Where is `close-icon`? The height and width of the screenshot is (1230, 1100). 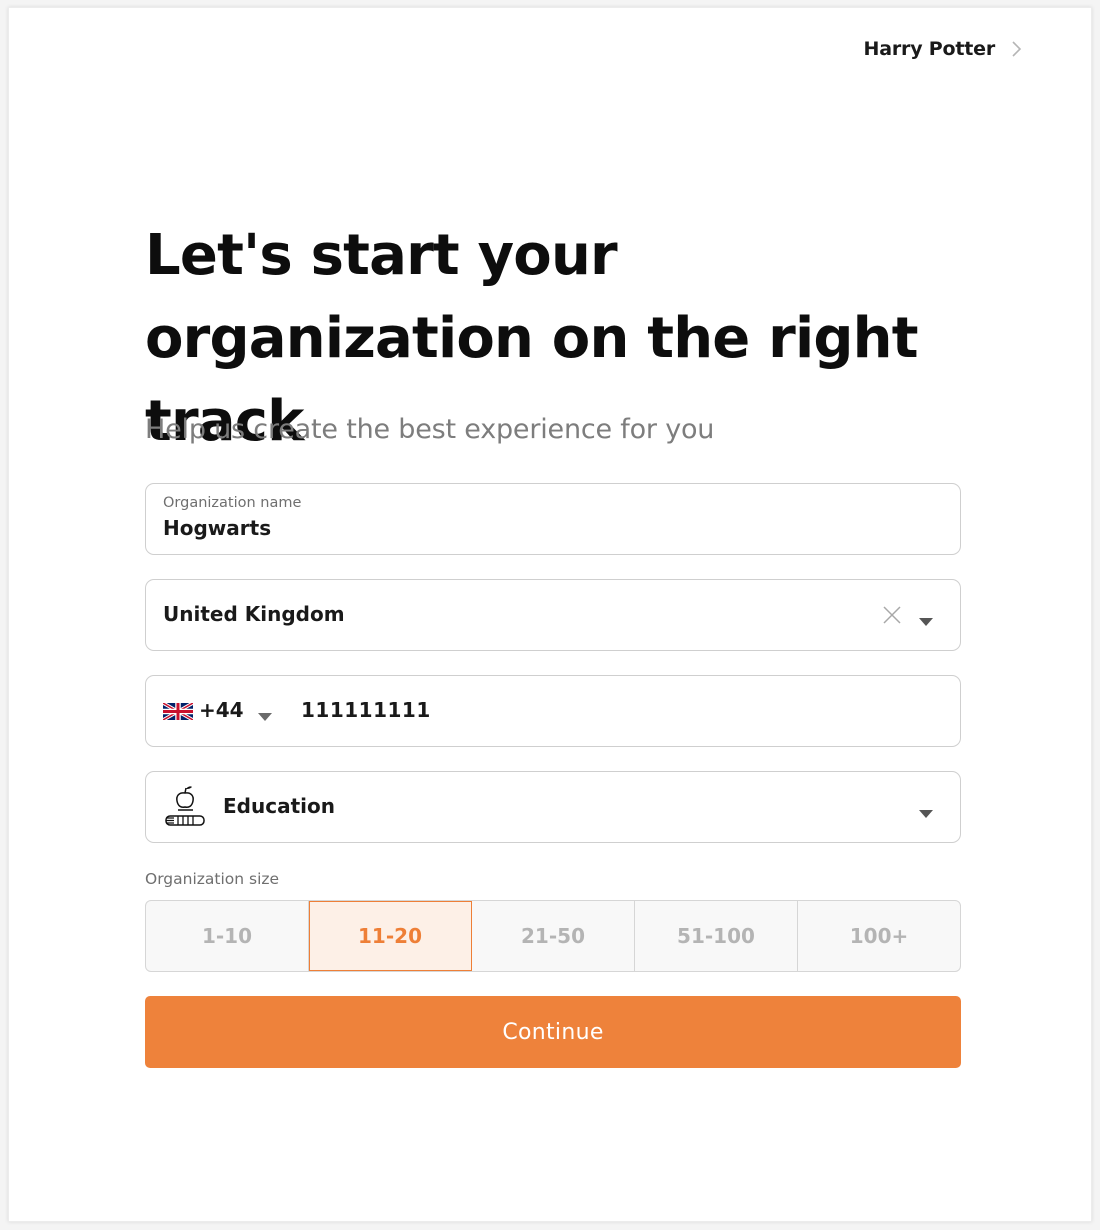
close-icon is located at coordinates (892, 615).